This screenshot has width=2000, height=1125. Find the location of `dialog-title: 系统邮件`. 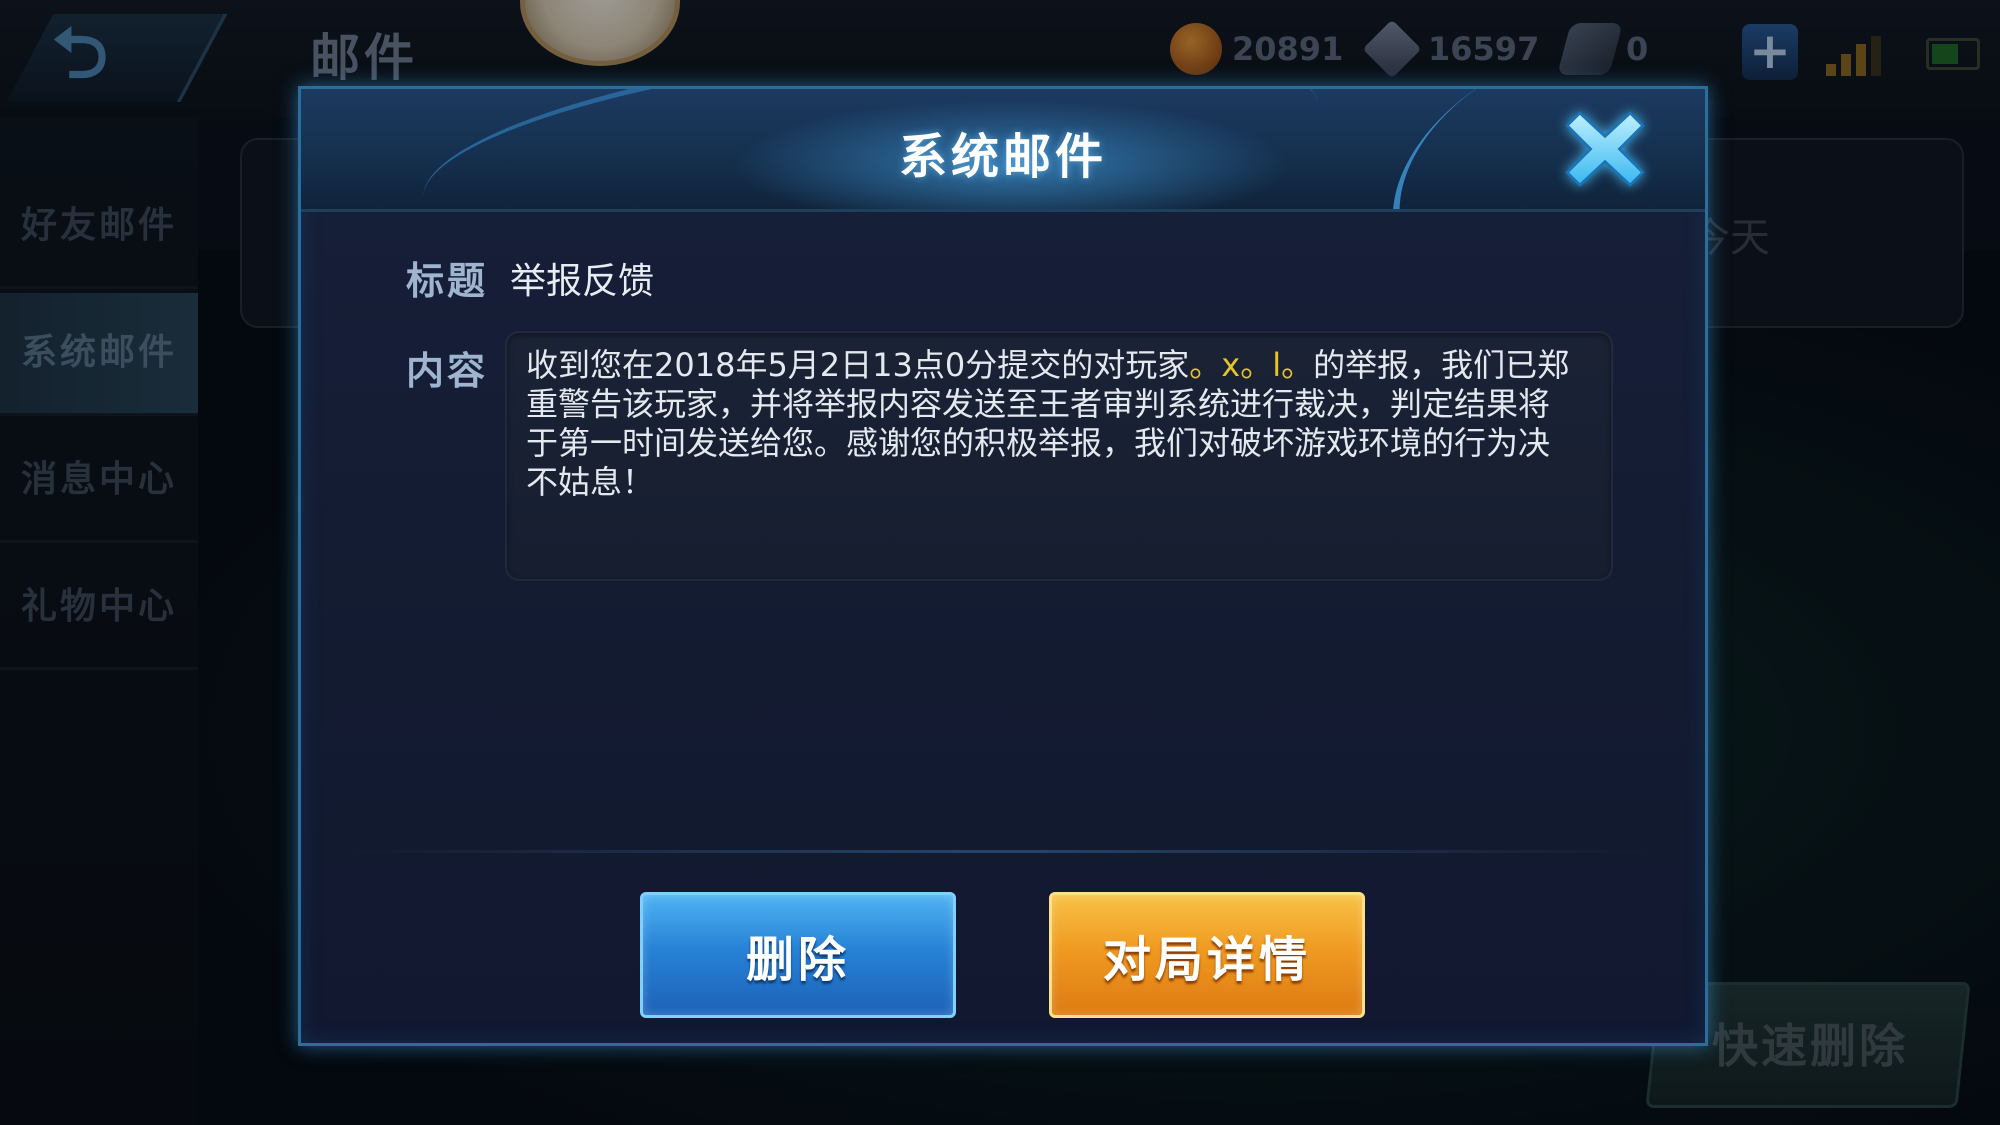

dialog-title: 系统邮件 is located at coordinates (1002, 157).